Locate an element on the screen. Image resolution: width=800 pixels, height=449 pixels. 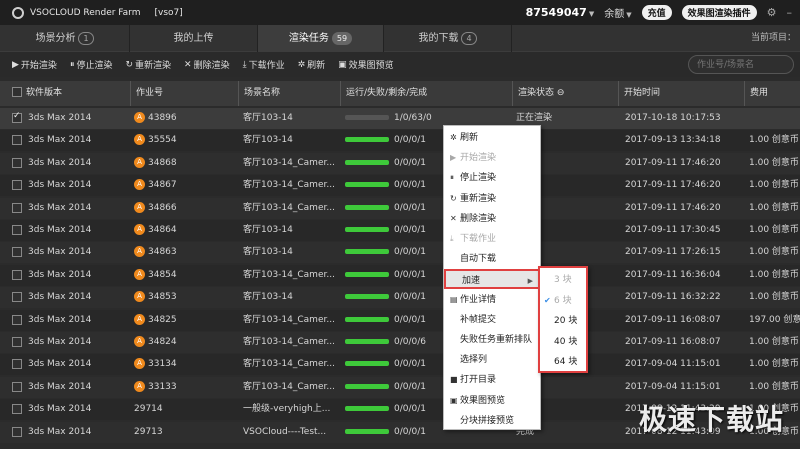
context-menu-item: ⤓ 下载作业 is located at coordinates (492, 239).